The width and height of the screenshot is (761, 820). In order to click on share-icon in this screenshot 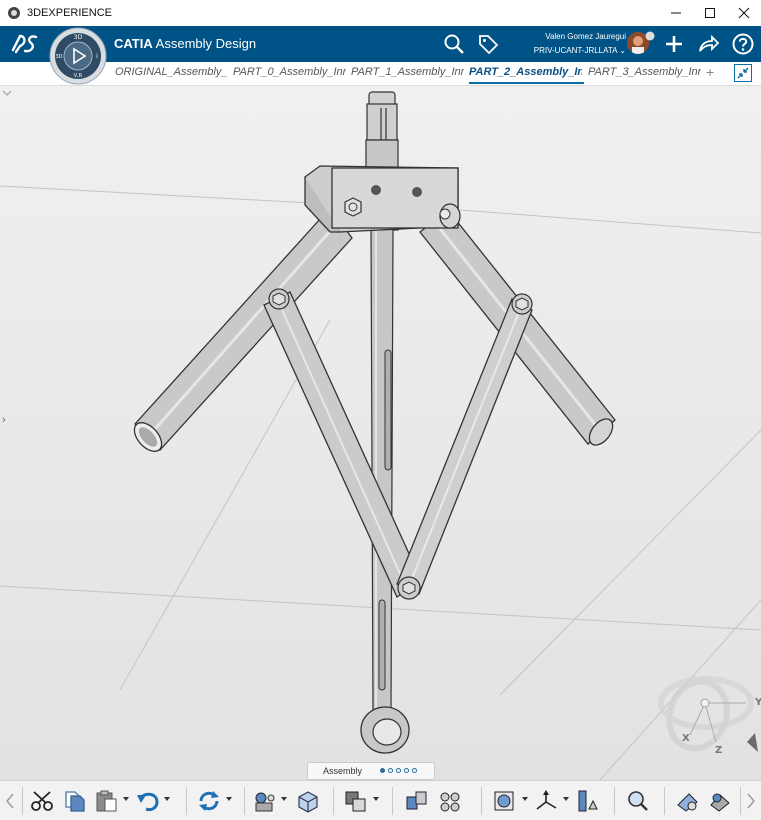, I will do `click(708, 44)`.